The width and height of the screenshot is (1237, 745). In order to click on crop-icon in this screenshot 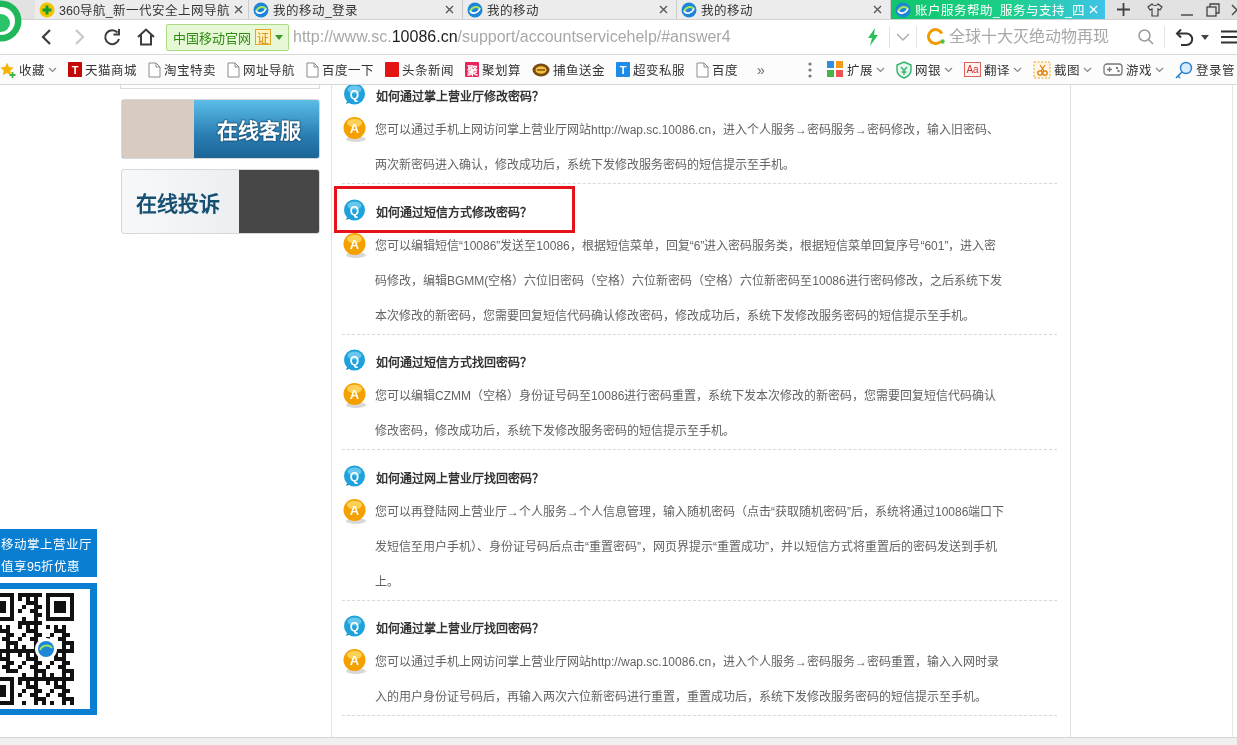, I will do `click(1042, 69)`.